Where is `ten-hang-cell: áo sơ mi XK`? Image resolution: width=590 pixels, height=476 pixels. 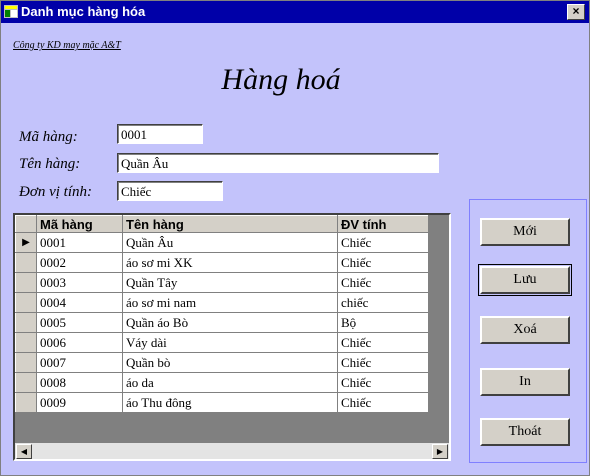 ten-hang-cell: áo sơ mi XK is located at coordinates (230, 262).